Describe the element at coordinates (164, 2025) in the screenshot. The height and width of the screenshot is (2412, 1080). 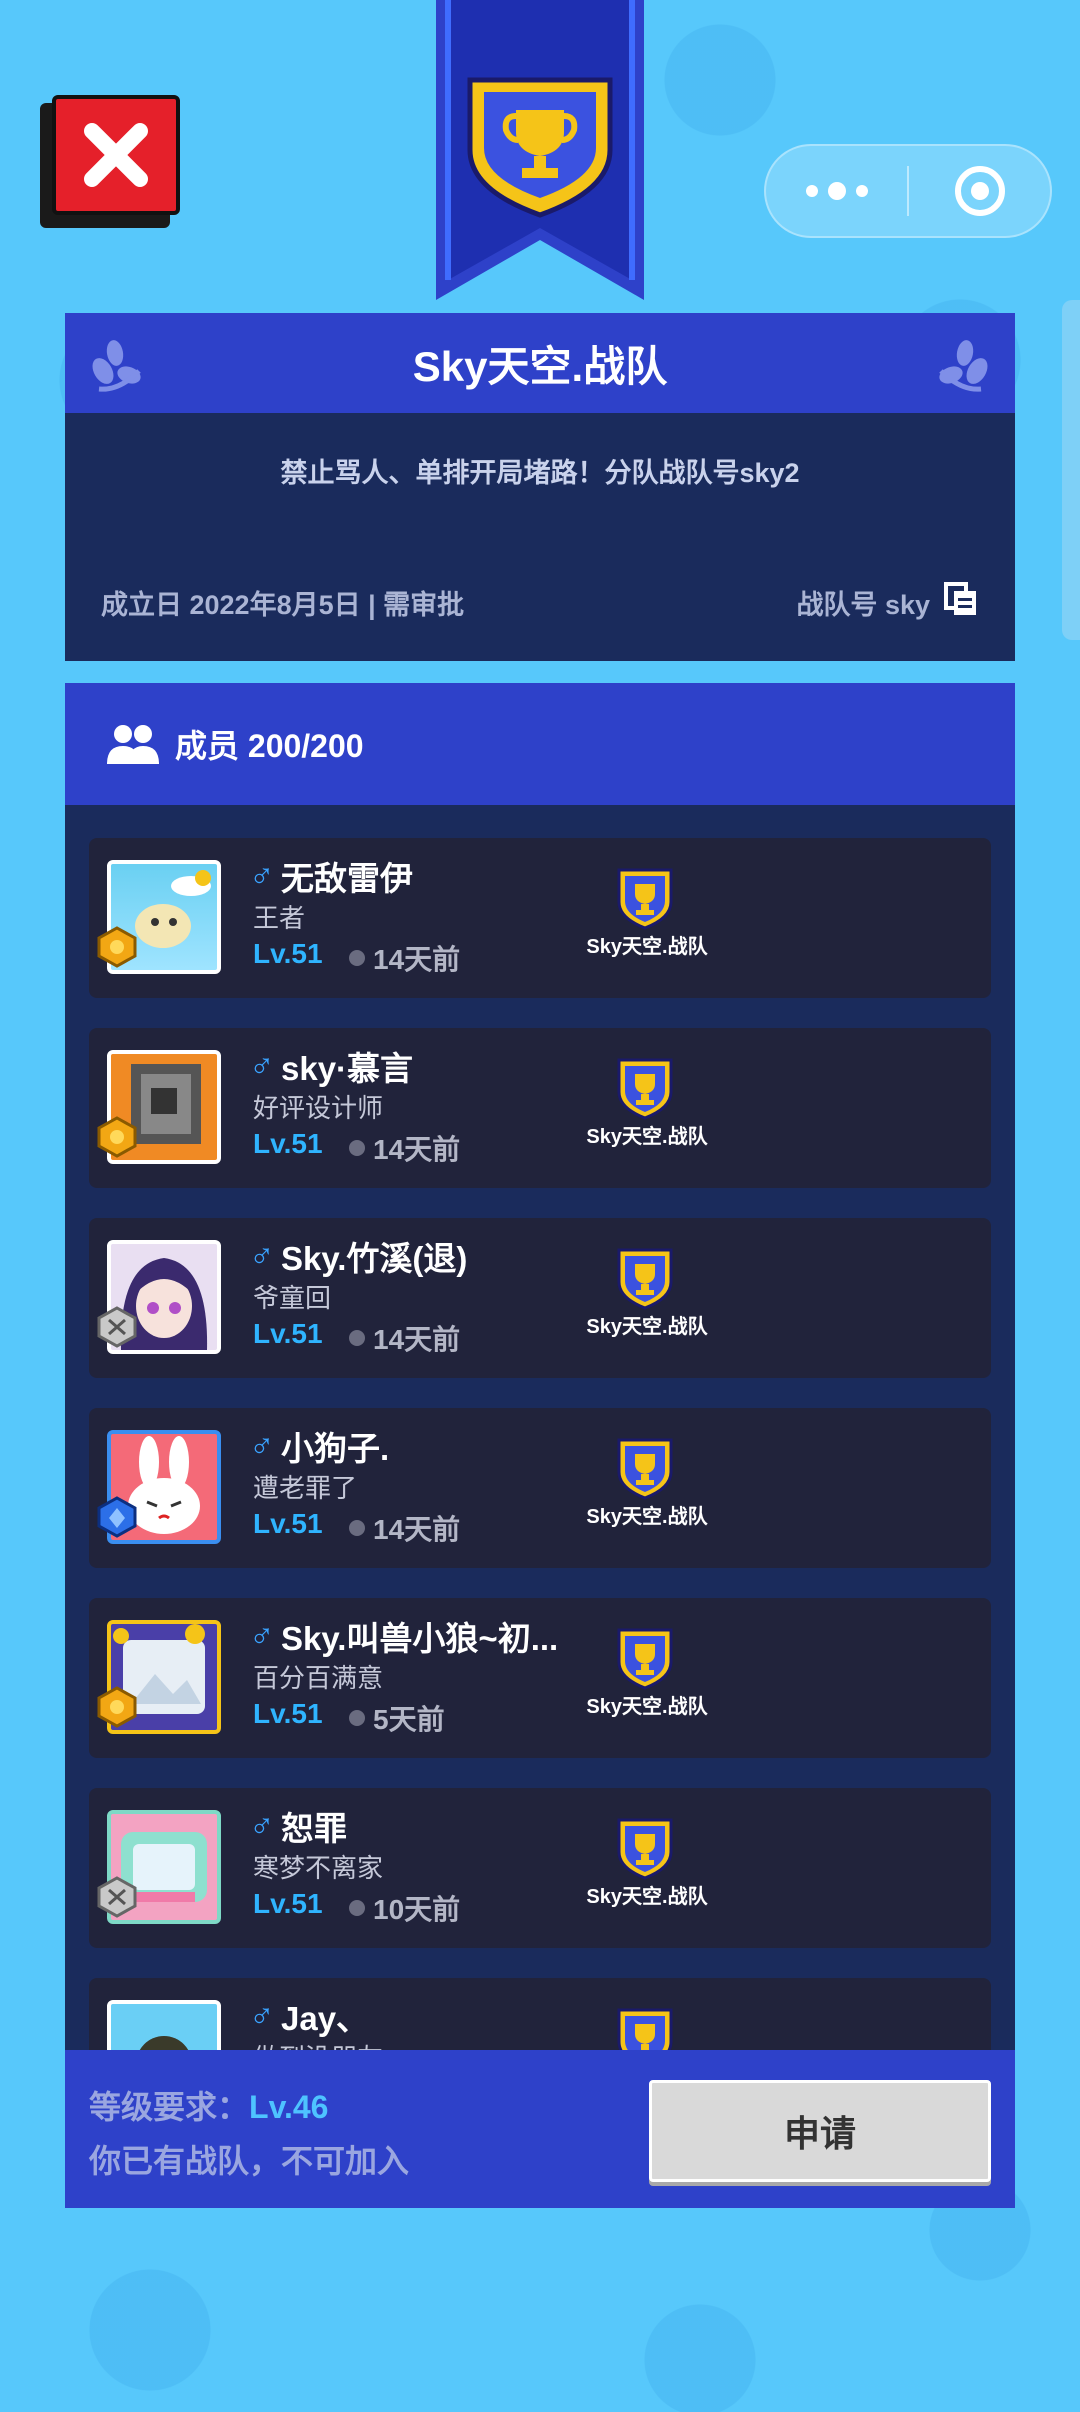
I see `avatar` at that location.